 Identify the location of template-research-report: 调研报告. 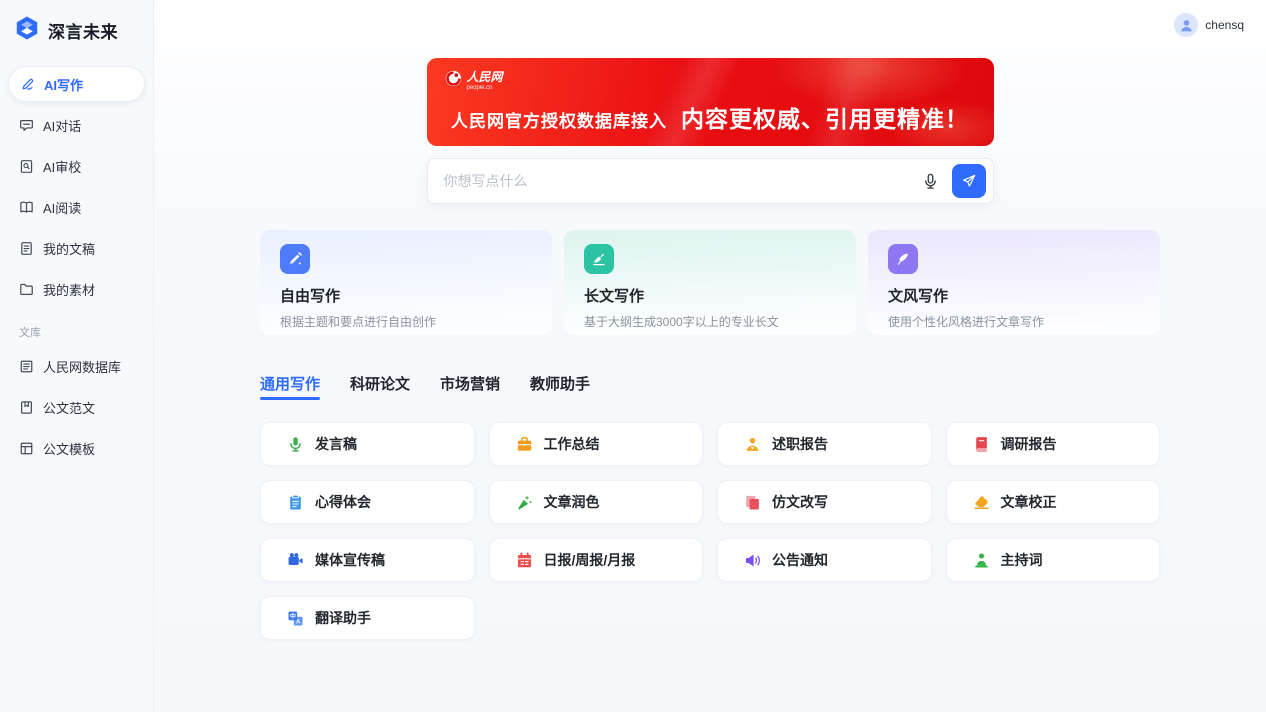
(1052, 444).